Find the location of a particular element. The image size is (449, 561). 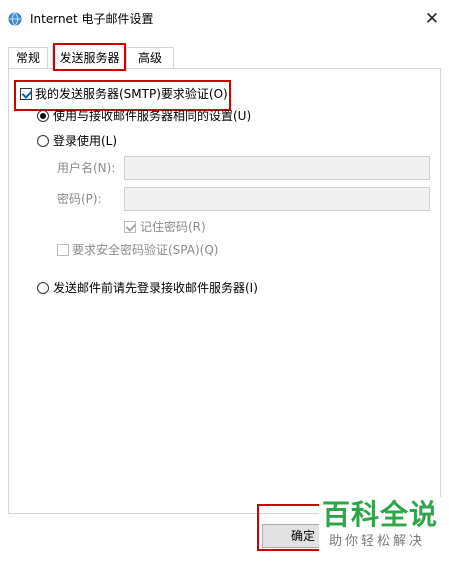

watermark-tagline: 助你轻松解决 is located at coordinates (377, 541).